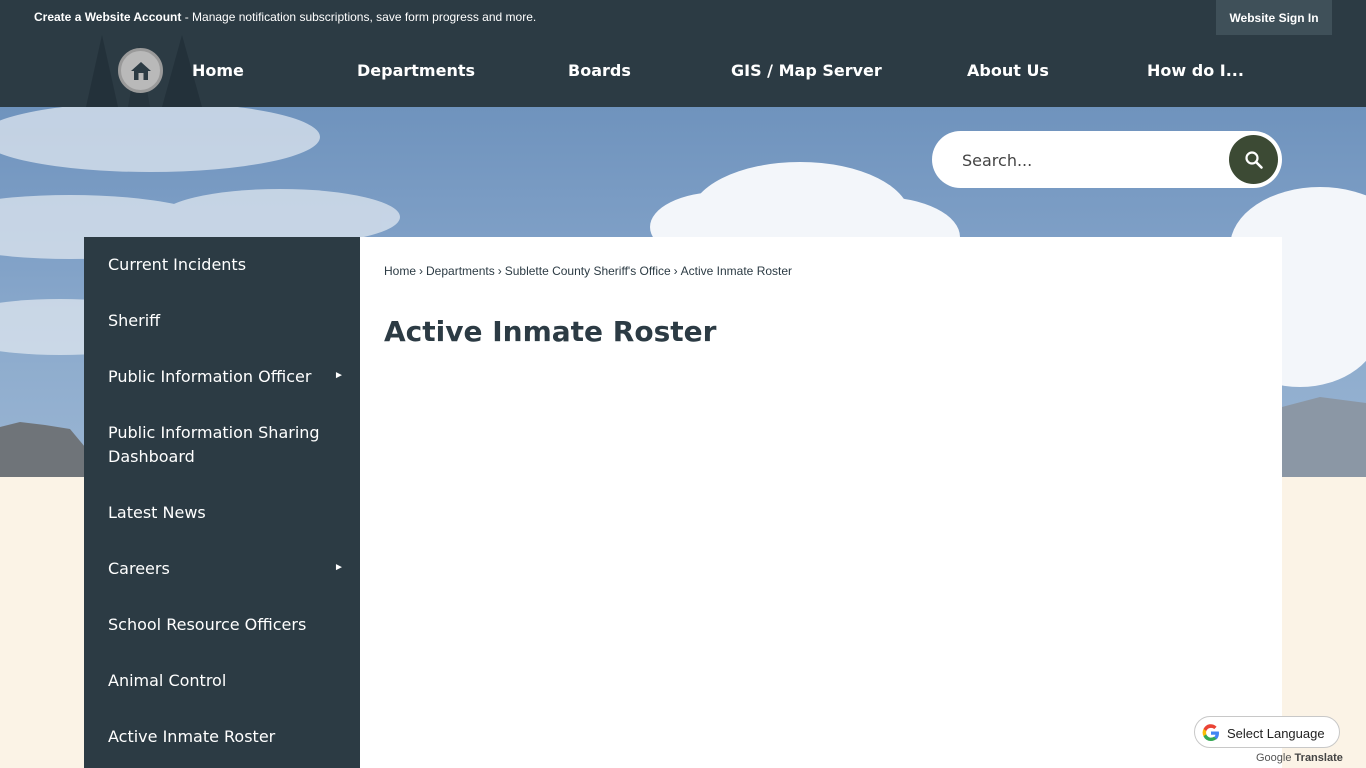 The width and height of the screenshot is (1366, 768). Describe the element at coordinates (223, 321) in the screenshot. I see `sidebar-item-sheriff: Sheriff` at that location.